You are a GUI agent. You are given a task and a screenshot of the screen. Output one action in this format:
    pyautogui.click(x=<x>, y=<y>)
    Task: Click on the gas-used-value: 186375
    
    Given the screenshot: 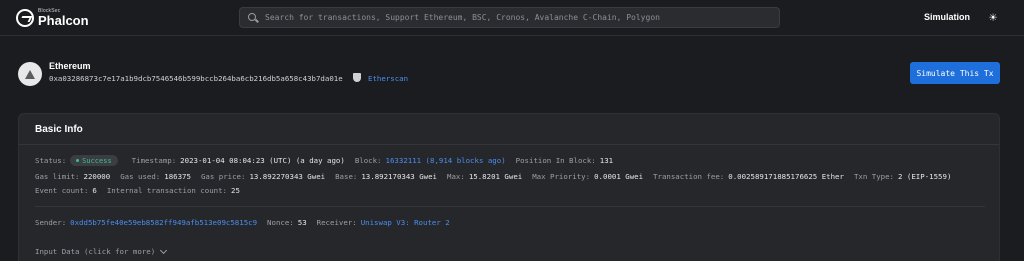 What is the action you would take?
    pyautogui.click(x=177, y=176)
    